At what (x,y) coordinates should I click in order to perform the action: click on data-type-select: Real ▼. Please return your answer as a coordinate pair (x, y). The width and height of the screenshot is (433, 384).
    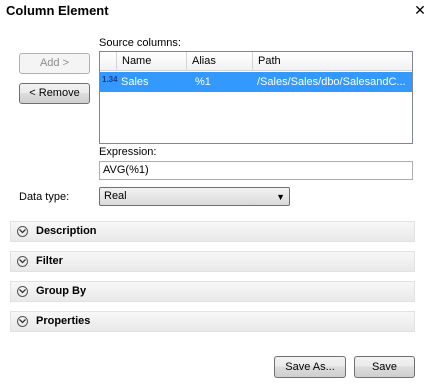
    Looking at the image, I should click on (194, 196).